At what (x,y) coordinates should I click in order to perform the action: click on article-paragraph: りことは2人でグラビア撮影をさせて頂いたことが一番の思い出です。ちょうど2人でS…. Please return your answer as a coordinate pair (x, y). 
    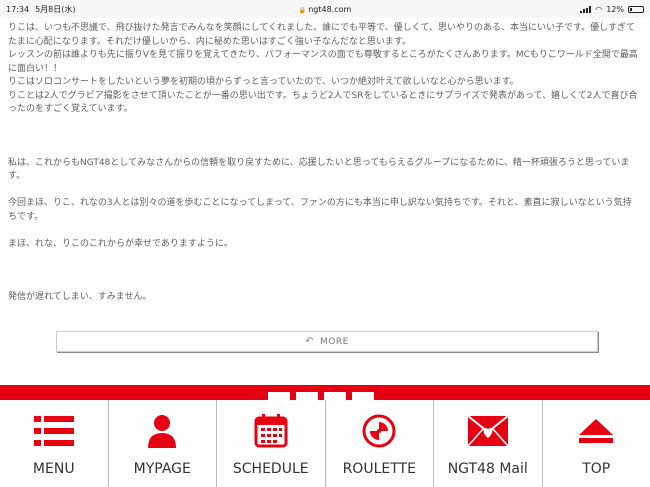
    Looking at the image, I should click on (323, 102).